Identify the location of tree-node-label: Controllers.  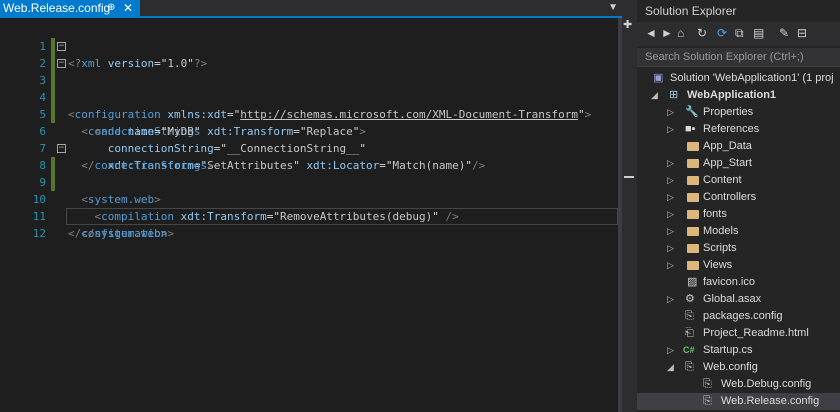
(730, 197).